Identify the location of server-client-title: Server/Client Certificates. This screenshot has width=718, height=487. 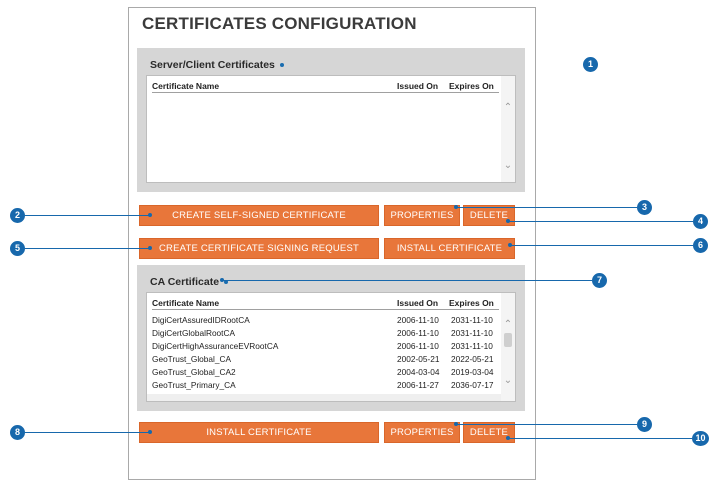
(217, 65).